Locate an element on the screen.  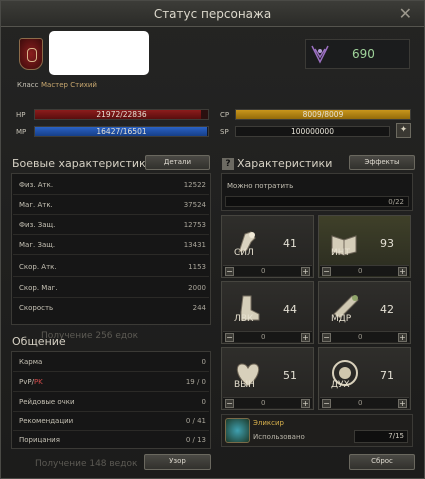
cp-bar: 8009/8009 is located at coordinates (323, 114).